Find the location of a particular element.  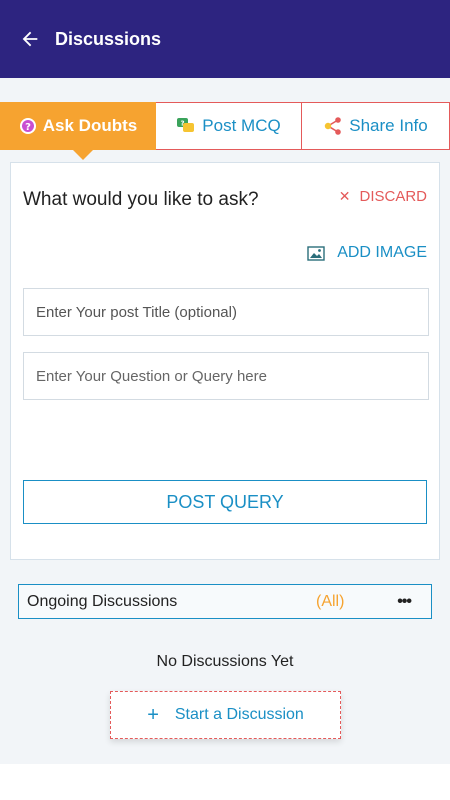

share-icon is located at coordinates (333, 126).